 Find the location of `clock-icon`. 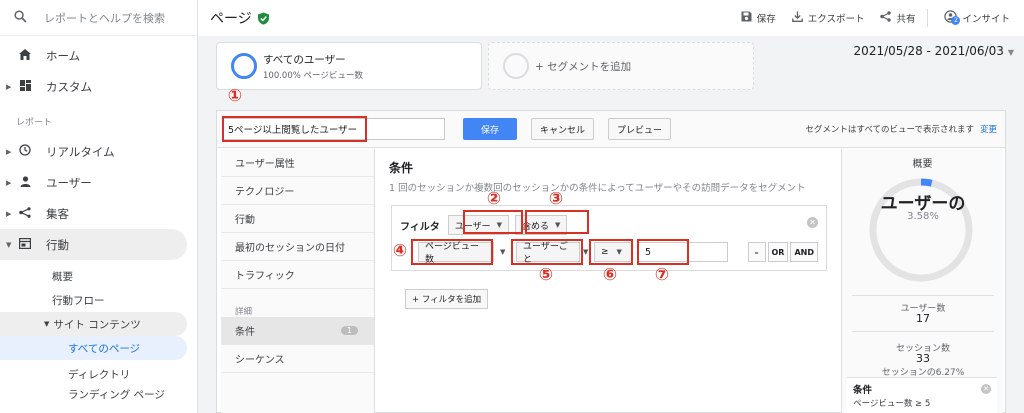

clock-icon is located at coordinates (25, 151).